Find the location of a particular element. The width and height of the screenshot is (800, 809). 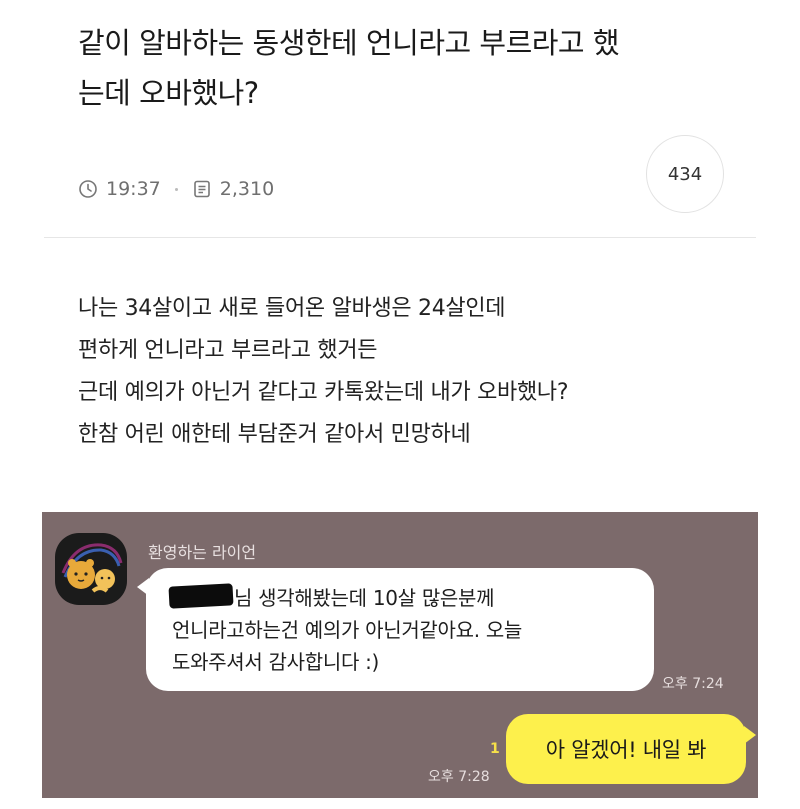

post-body-line: 편하게 언니라고 부르라고 했거든 is located at coordinates (228, 350).